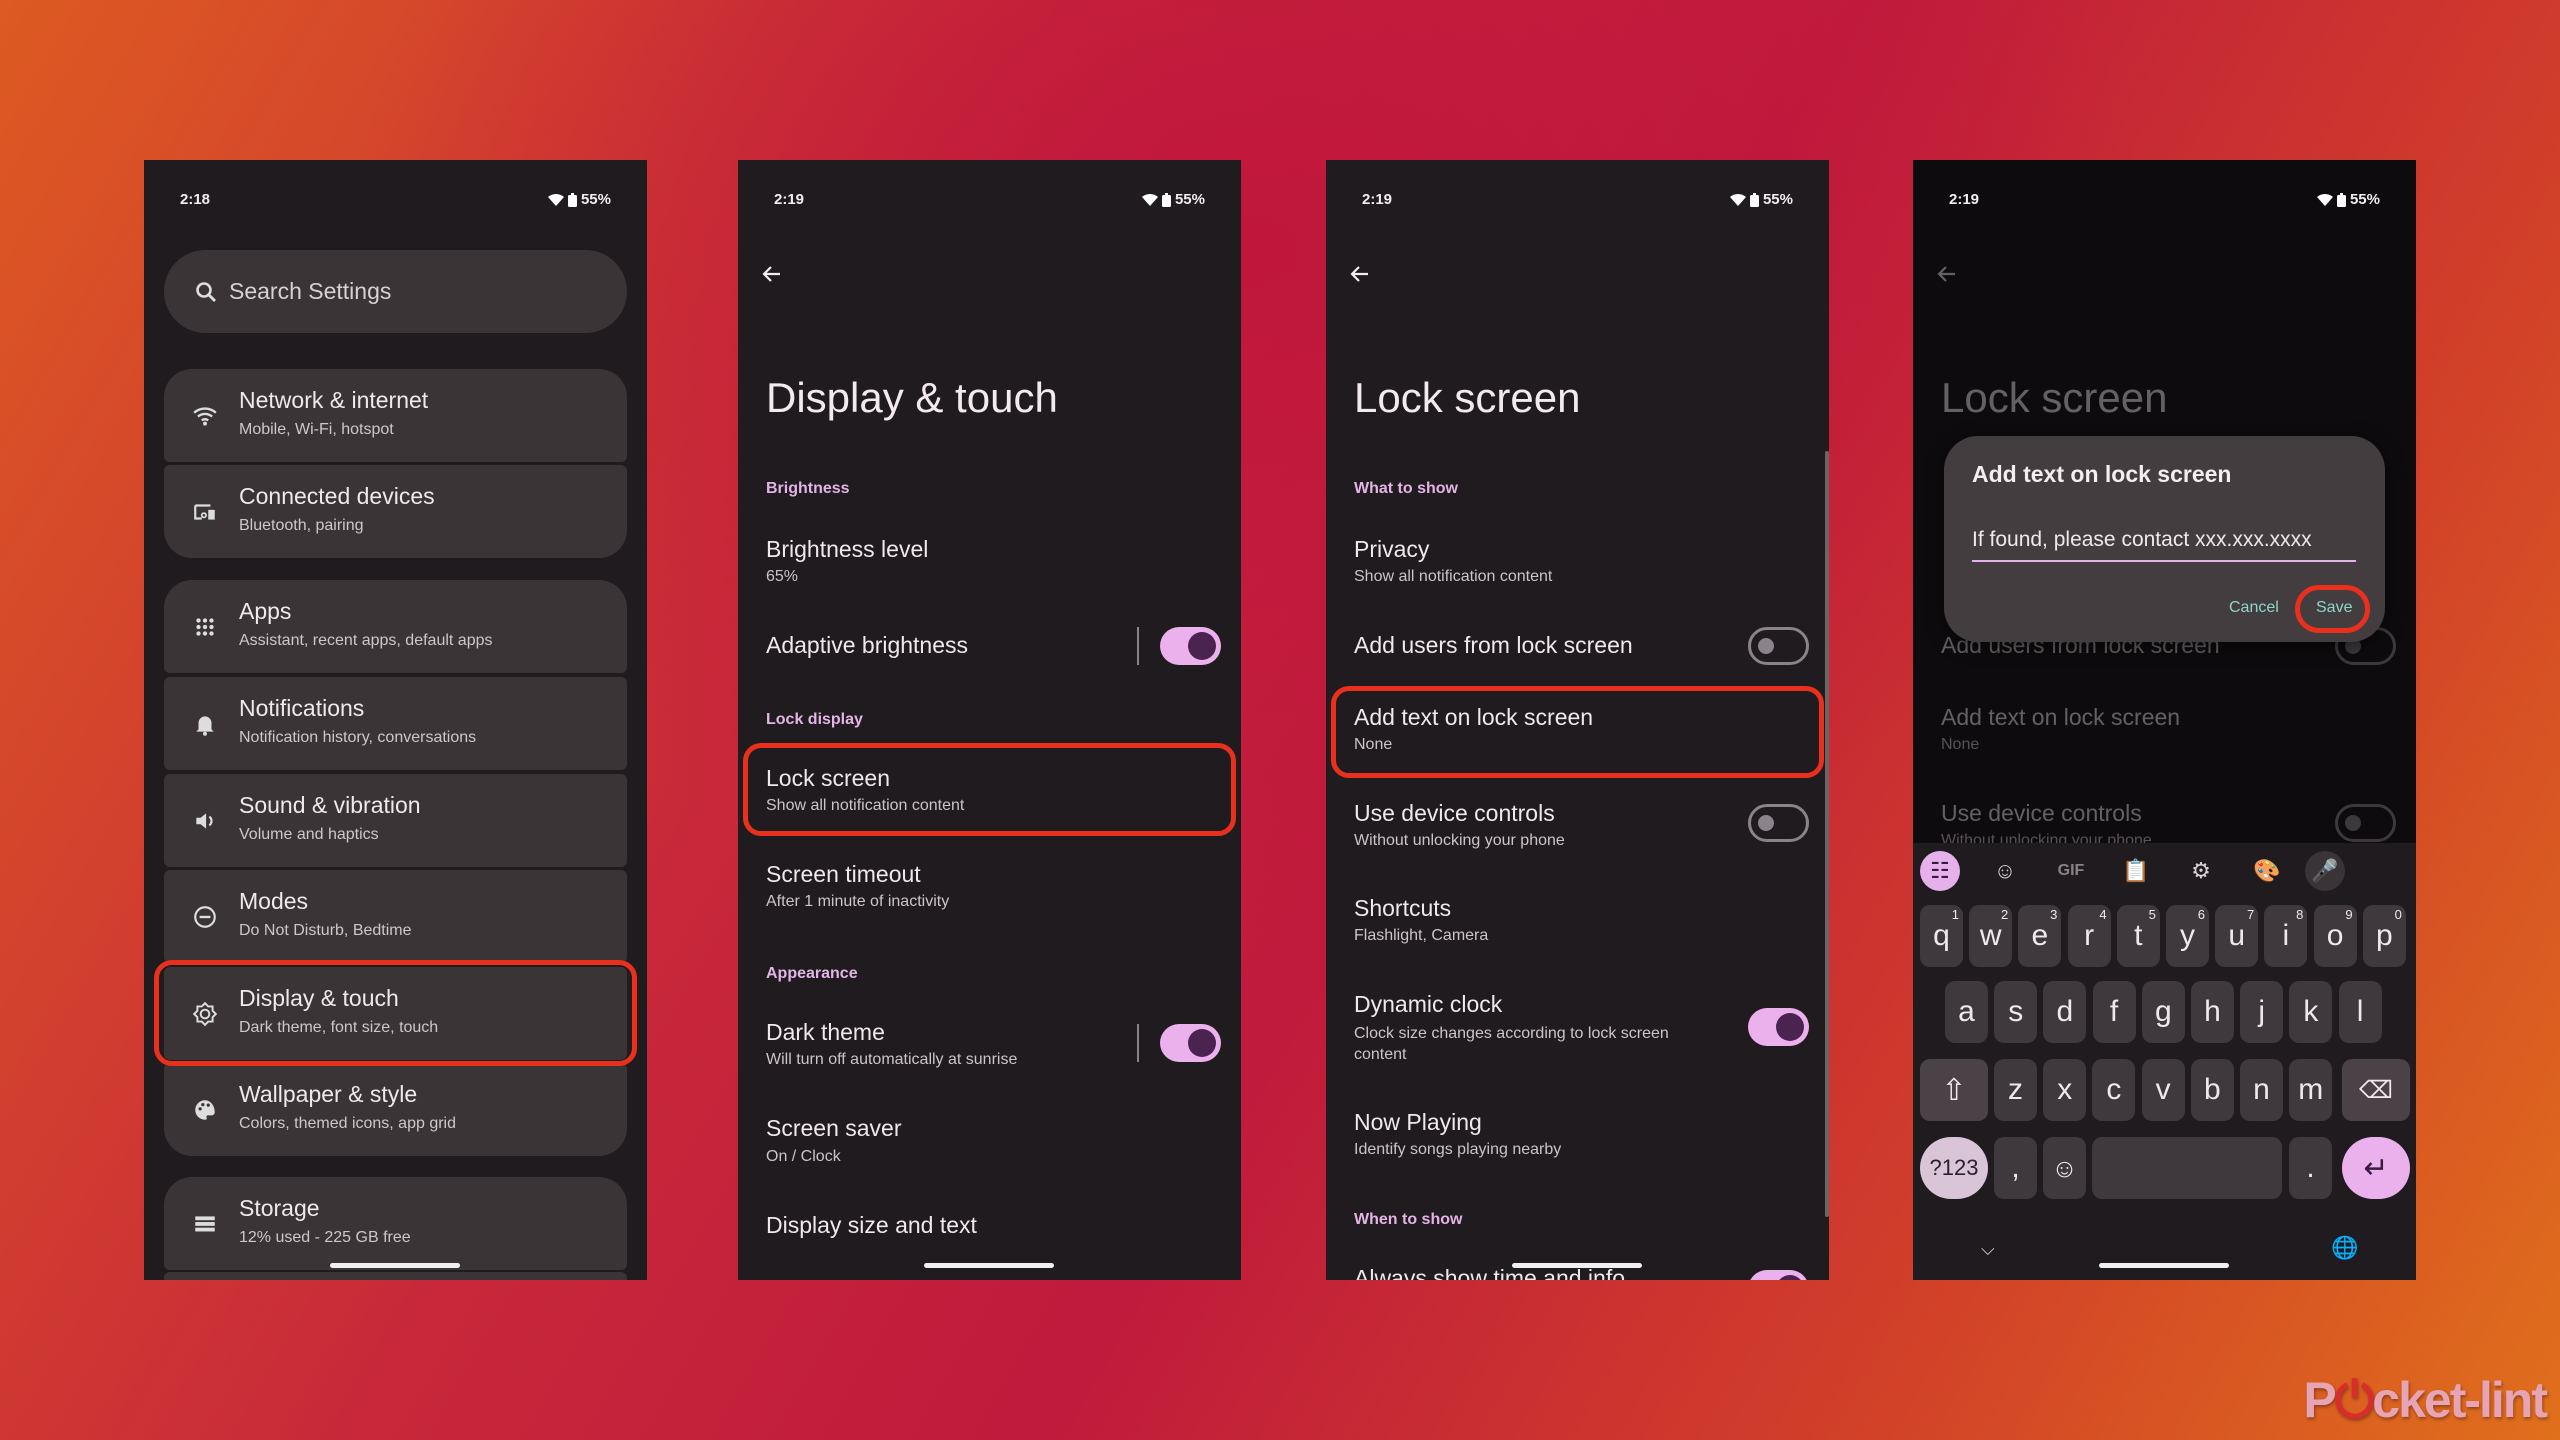 This screenshot has height=1440, width=2560. I want to click on add-users-toggle, so click(1778, 646).